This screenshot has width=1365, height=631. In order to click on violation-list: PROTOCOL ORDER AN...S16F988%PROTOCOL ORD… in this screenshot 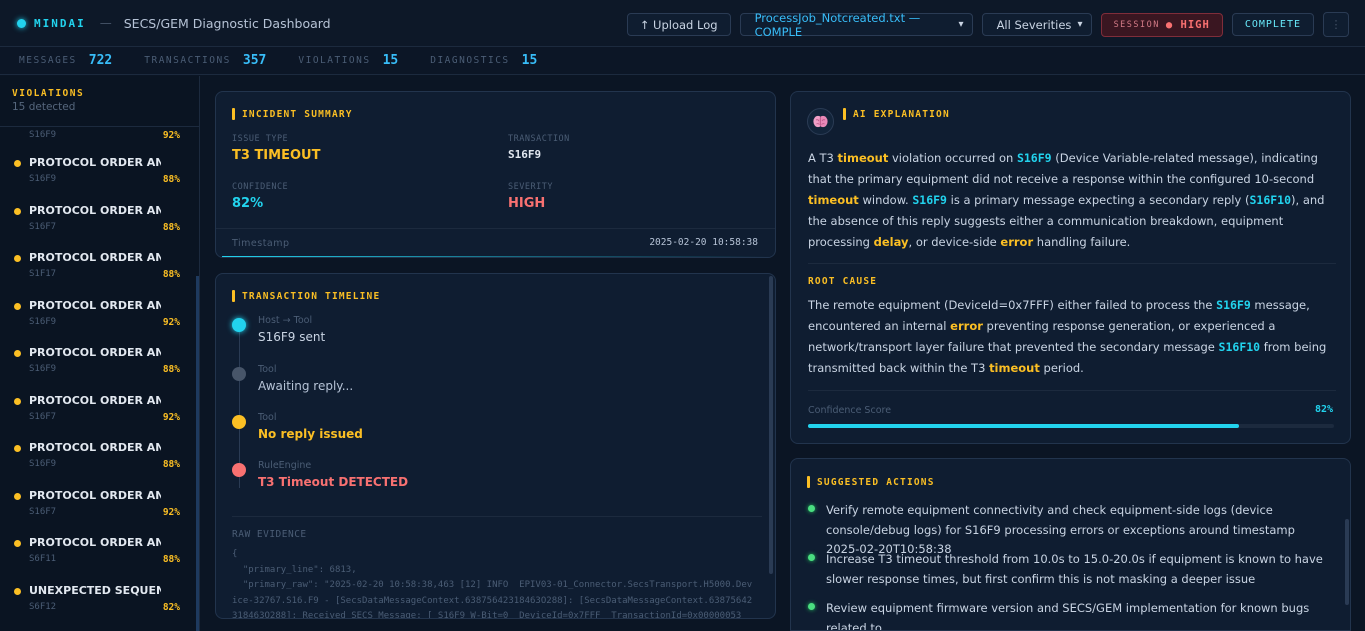, I will do `click(99, 385)`.